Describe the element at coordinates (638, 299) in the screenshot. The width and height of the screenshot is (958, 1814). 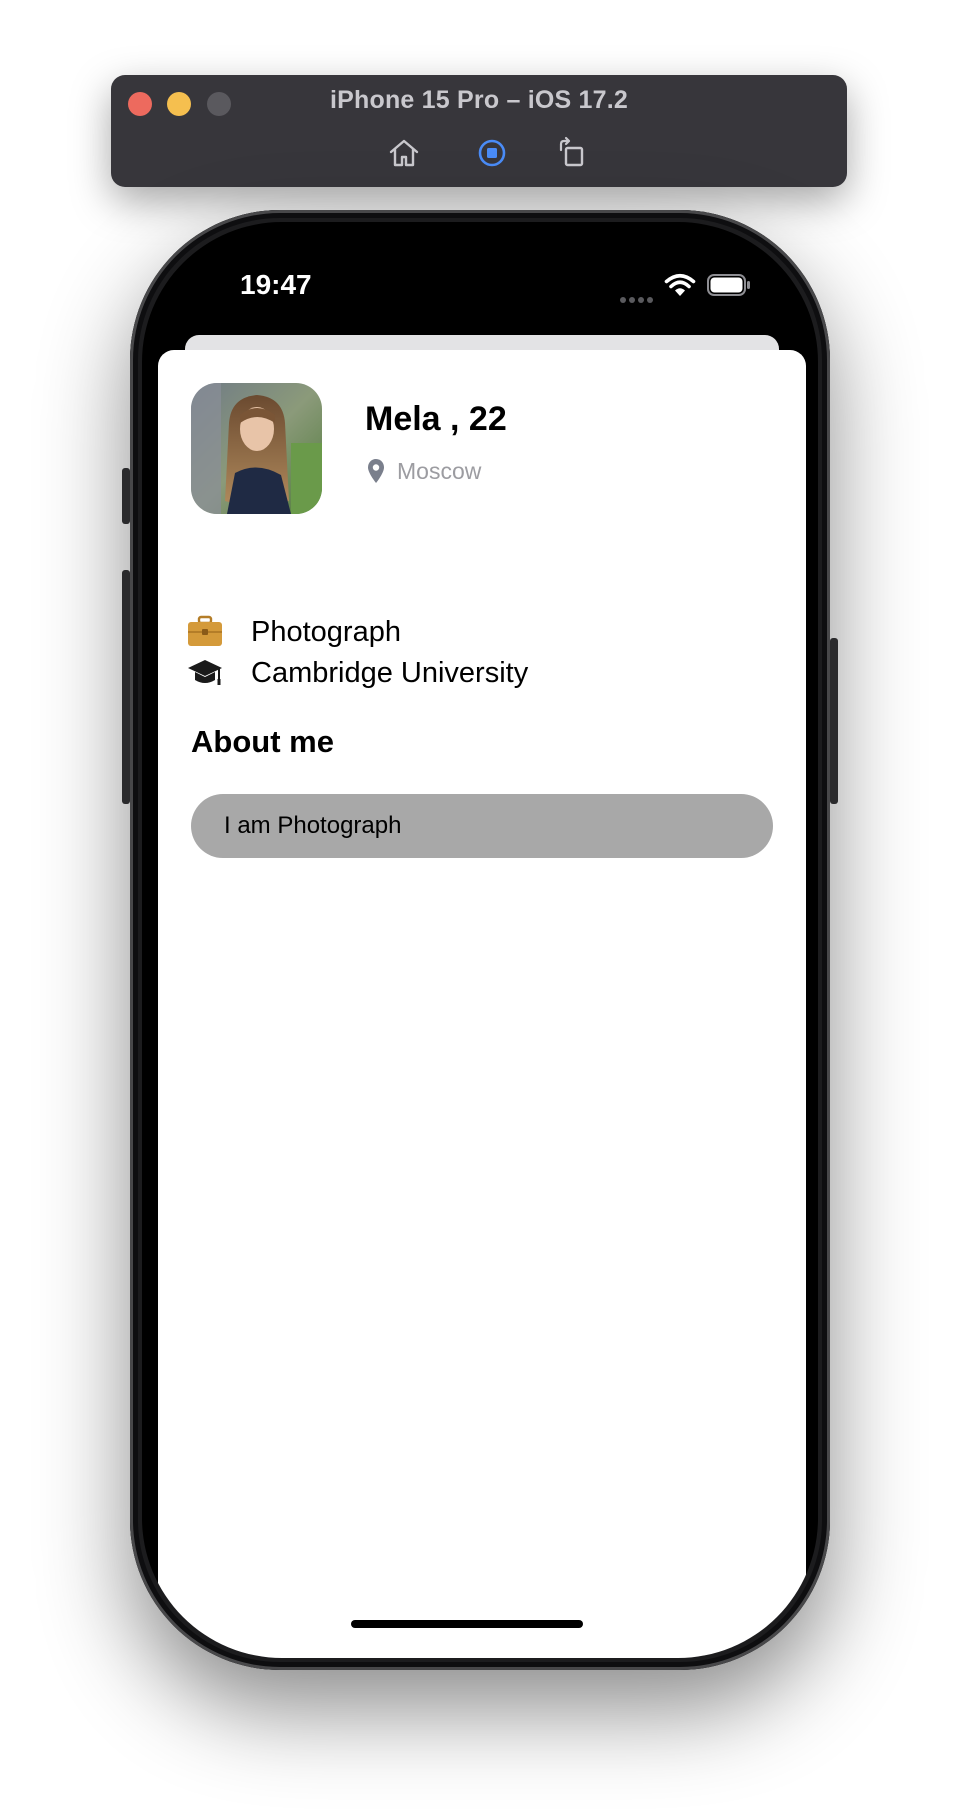
I see `cellular-signal-icon` at that location.